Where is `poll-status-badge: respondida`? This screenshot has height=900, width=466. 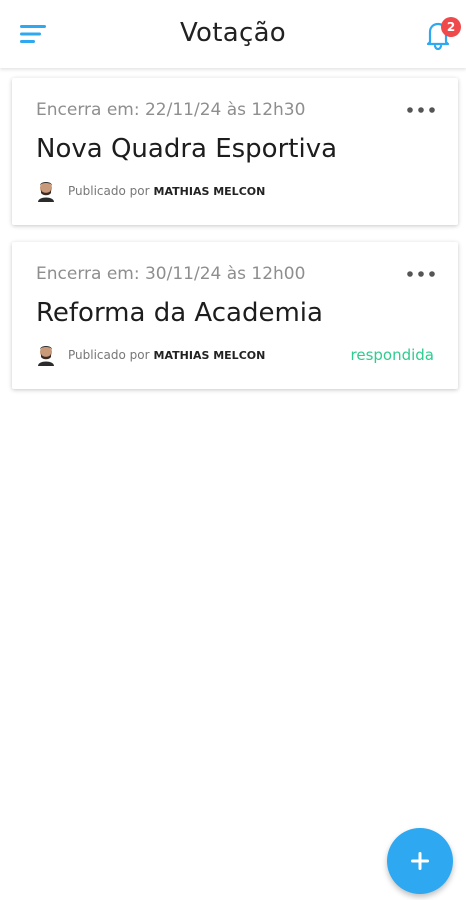 poll-status-badge: respondida is located at coordinates (392, 355).